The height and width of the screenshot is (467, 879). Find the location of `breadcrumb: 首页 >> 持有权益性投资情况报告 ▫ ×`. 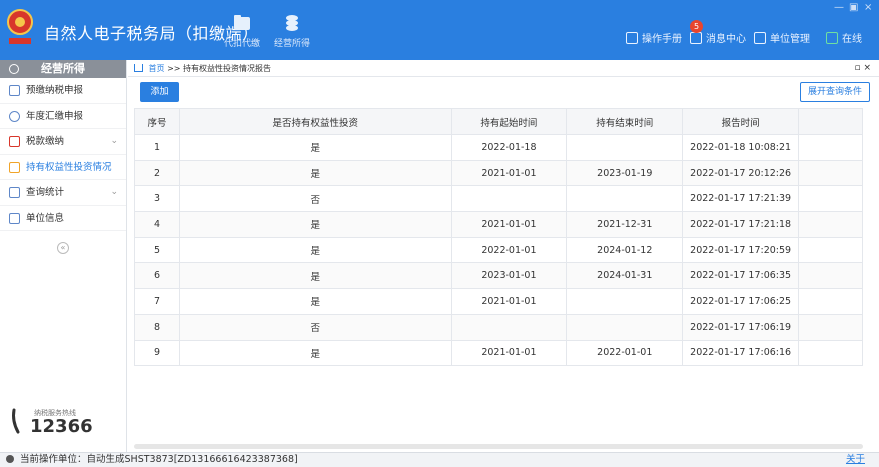

breadcrumb: 首页 >> 持有权益性投资情况报告 ▫ × is located at coordinates (503, 68).